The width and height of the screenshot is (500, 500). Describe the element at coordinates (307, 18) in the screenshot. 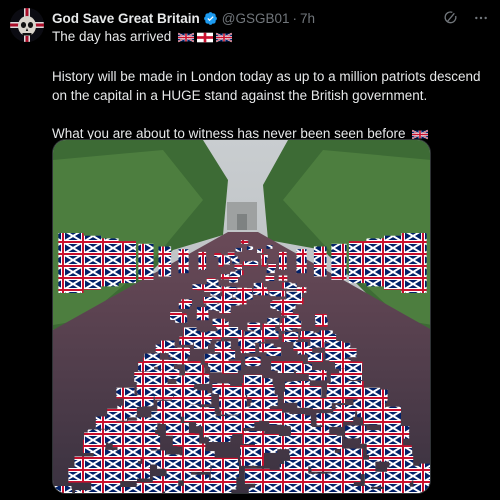

I see `timestamp: 7h` at that location.